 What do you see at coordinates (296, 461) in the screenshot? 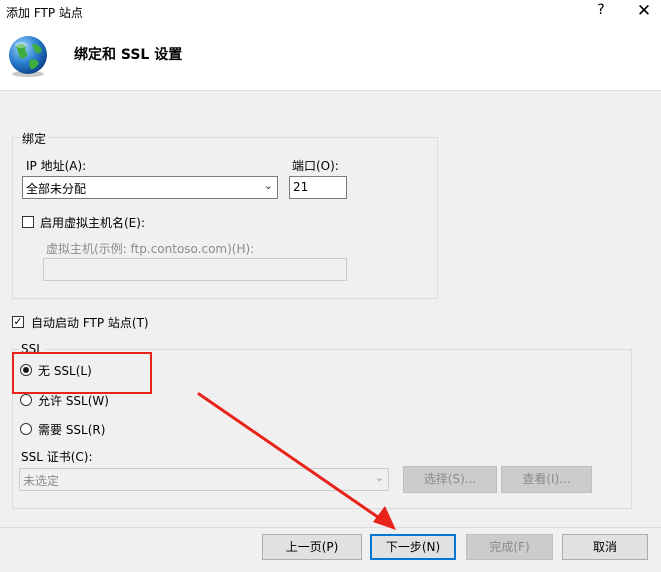
I see `annotation-arrow` at bounding box center [296, 461].